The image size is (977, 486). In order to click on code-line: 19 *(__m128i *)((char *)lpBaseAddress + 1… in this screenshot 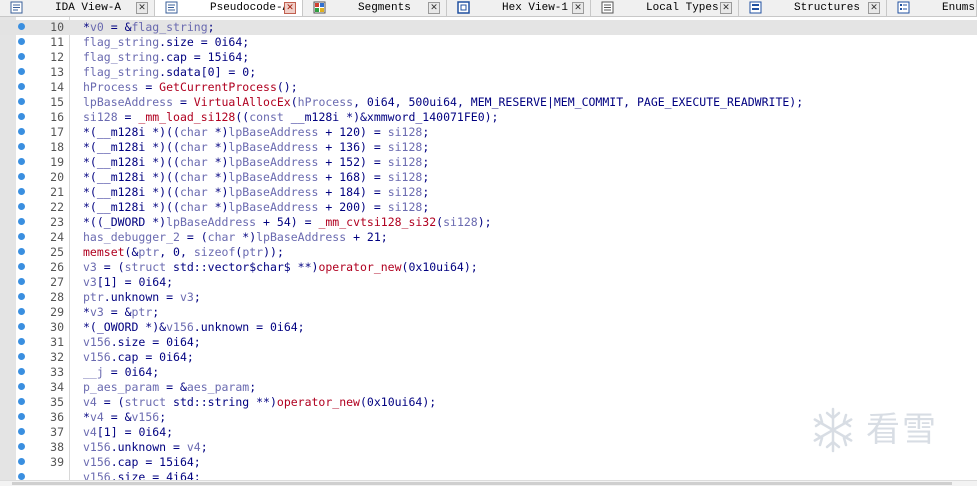, I will do `click(488, 162)`.